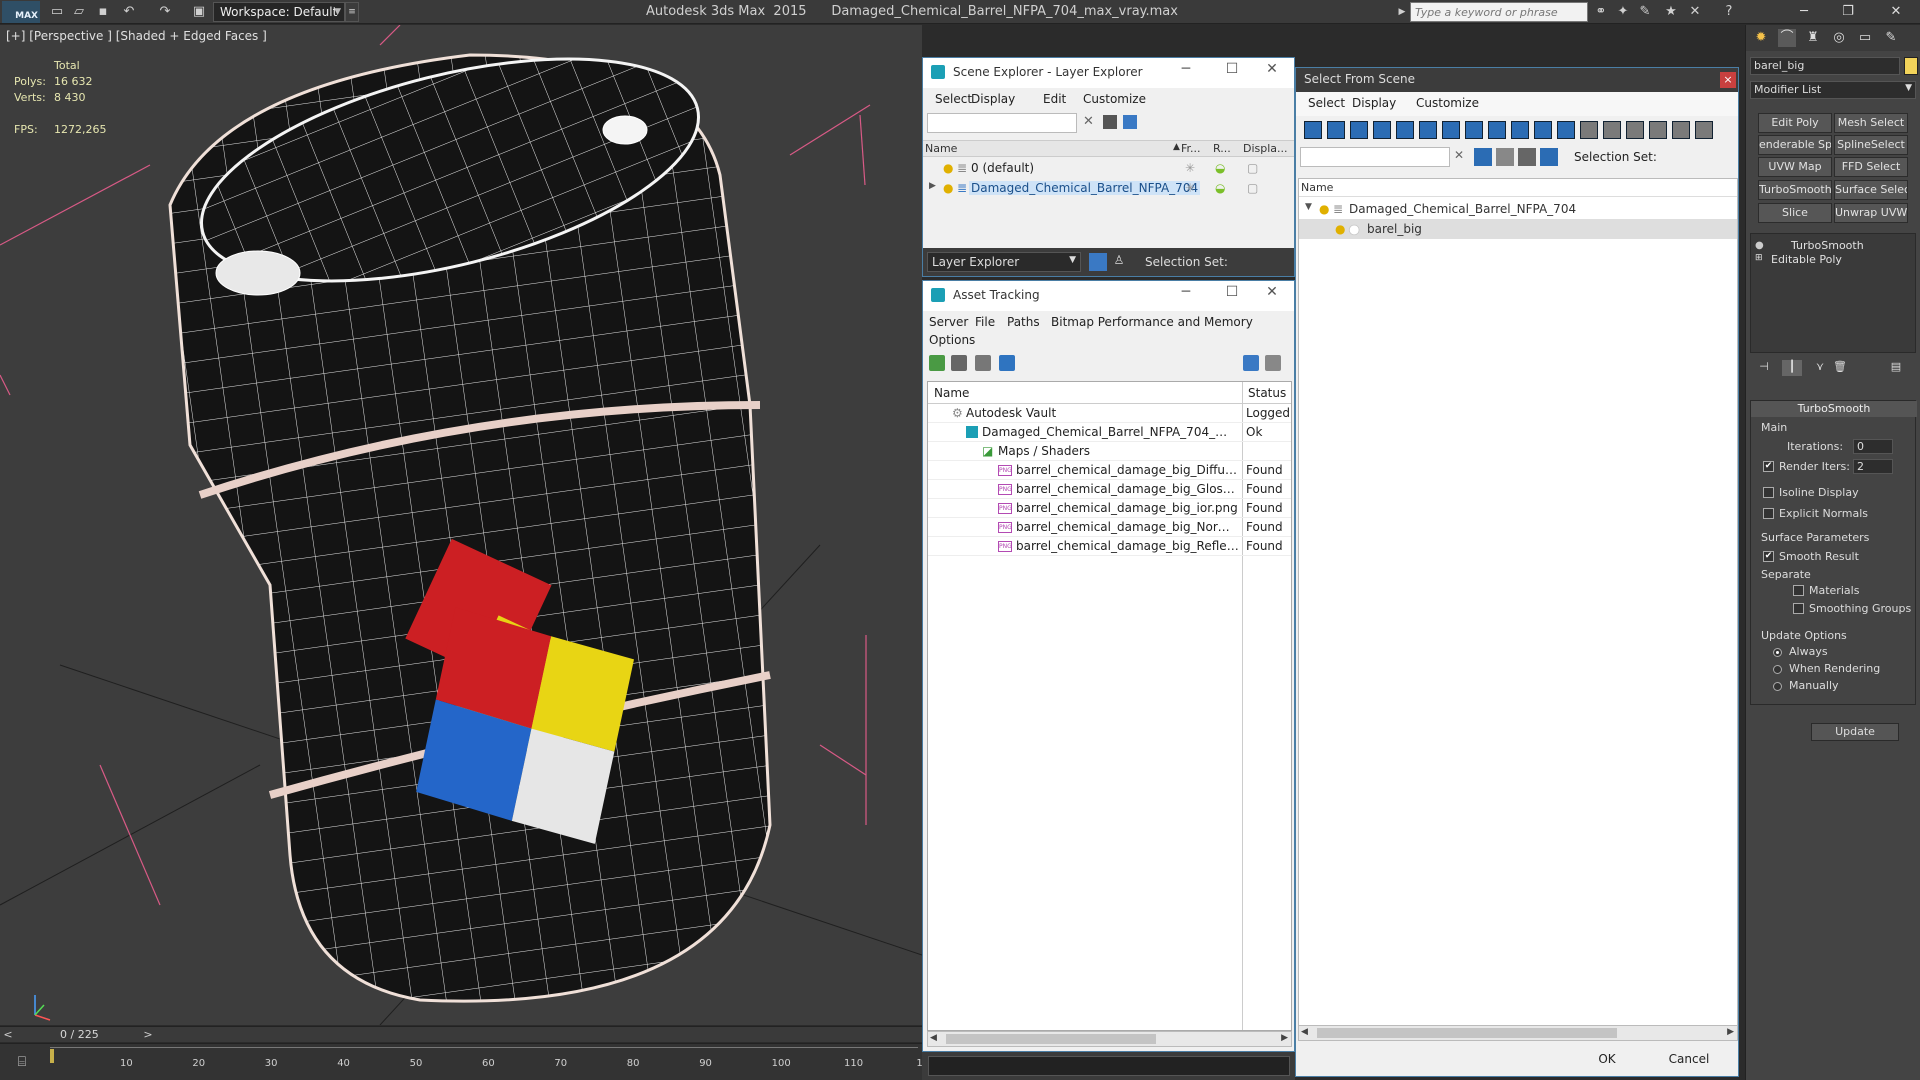 The height and width of the screenshot is (1080, 1920). I want to click on time-slider: < 0 / 225 >, so click(461, 1034).